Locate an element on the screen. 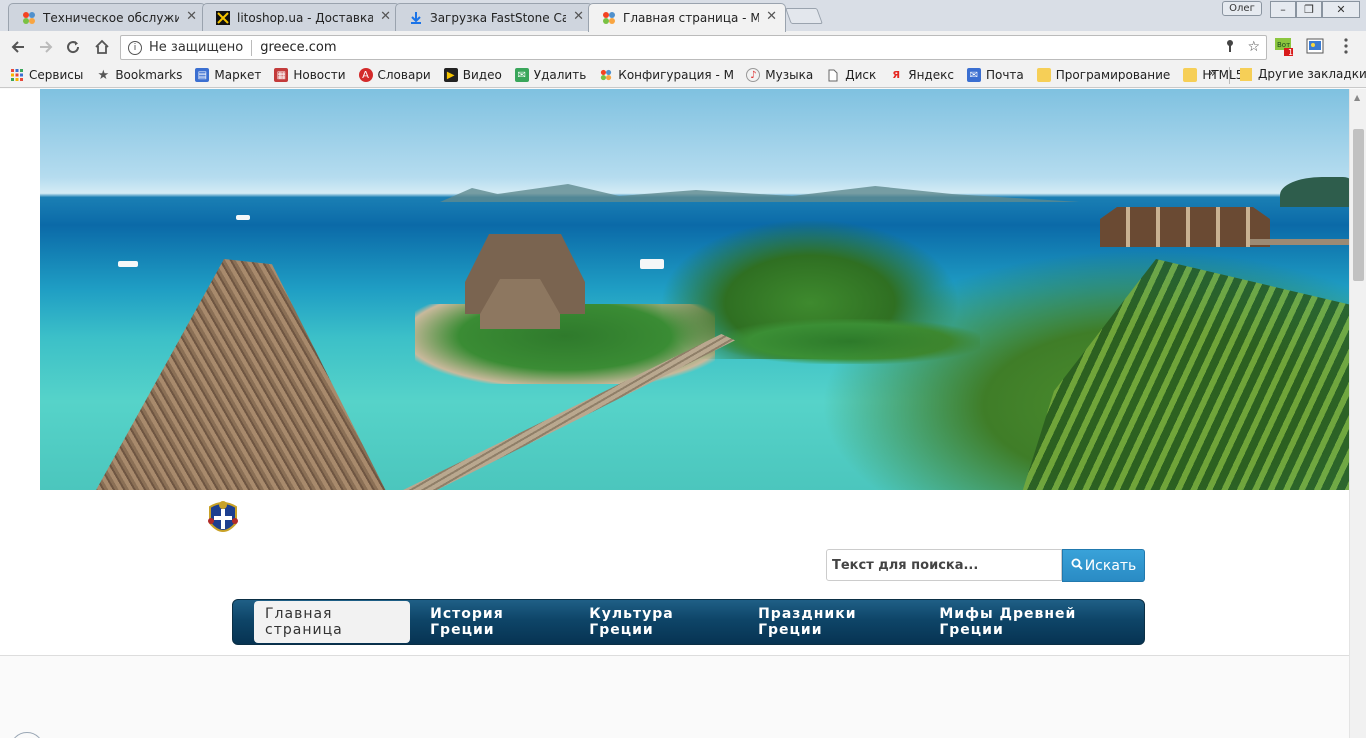 This screenshot has width=1366, height=738. market-icon: ▤ is located at coordinates (202, 75).